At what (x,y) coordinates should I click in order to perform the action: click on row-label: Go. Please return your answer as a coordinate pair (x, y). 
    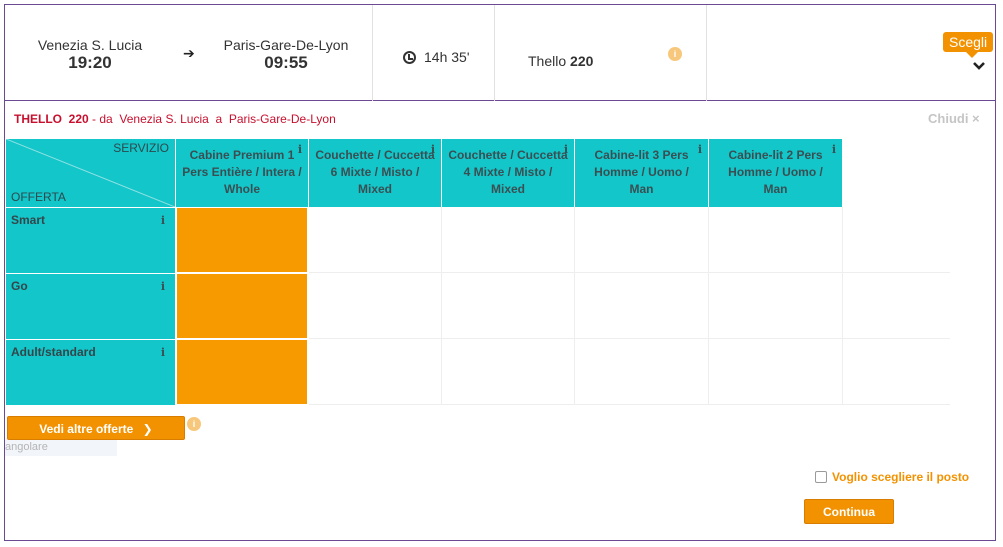
    Looking at the image, I should click on (19, 286).